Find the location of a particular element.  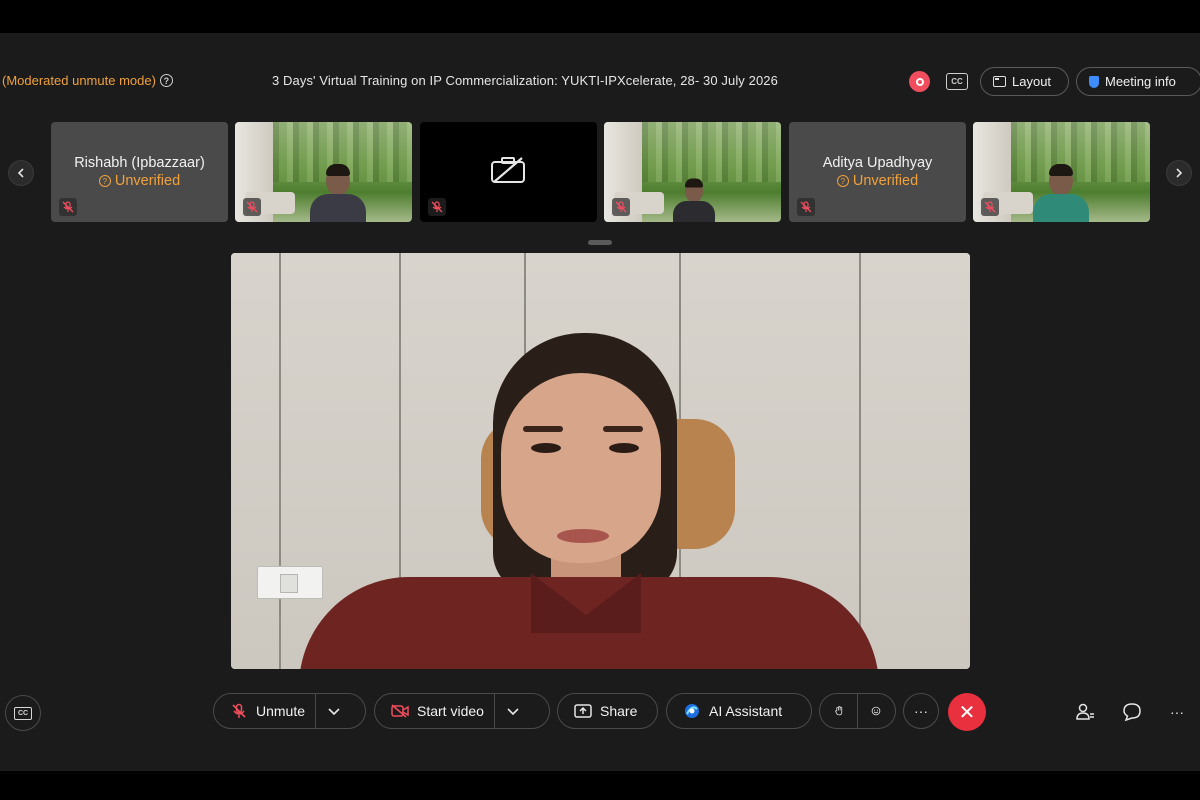

share-screen-icon is located at coordinates (583, 711).